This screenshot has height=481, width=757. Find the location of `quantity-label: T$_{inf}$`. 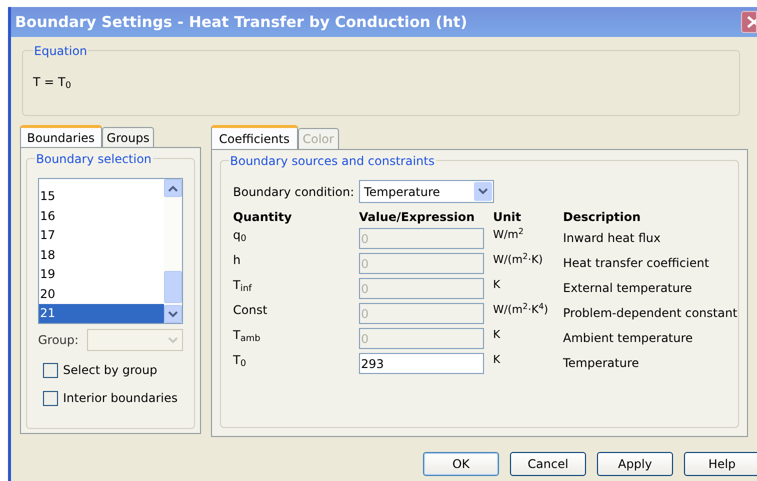

quantity-label: T$_{inf}$ is located at coordinates (243, 287).